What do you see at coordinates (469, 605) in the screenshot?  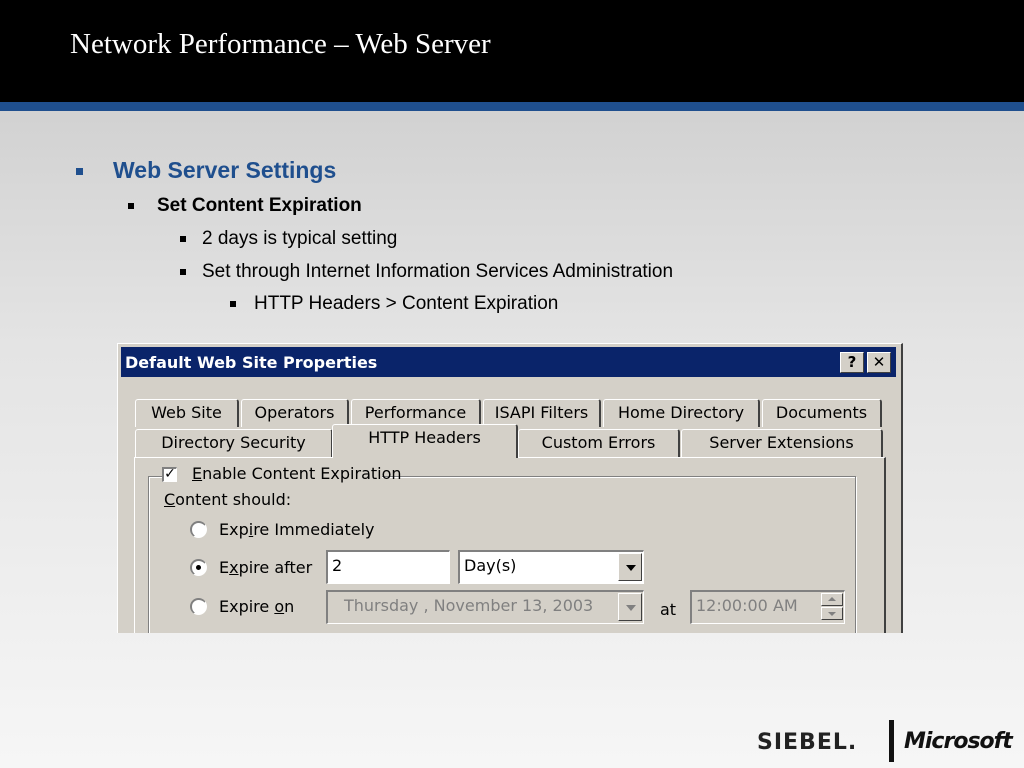 I see `expire-date-value: Thursday , November 13, 2003` at bounding box center [469, 605].